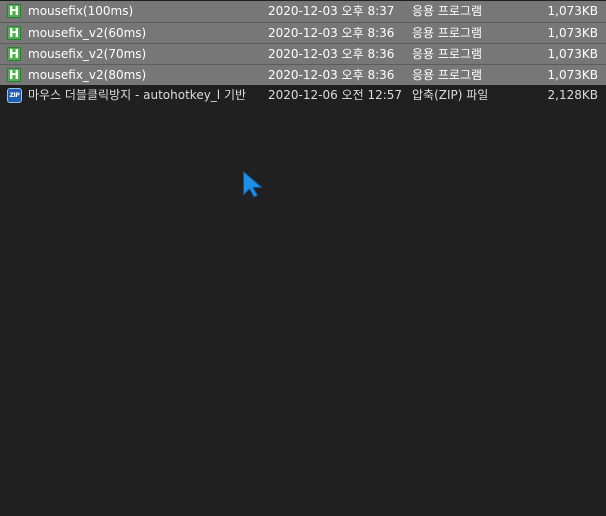 The width and height of the screenshot is (606, 516). Describe the element at coordinates (331, 11) in the screenshot. I see `file-date: 2020-12-03 오후 8:37` at that location.